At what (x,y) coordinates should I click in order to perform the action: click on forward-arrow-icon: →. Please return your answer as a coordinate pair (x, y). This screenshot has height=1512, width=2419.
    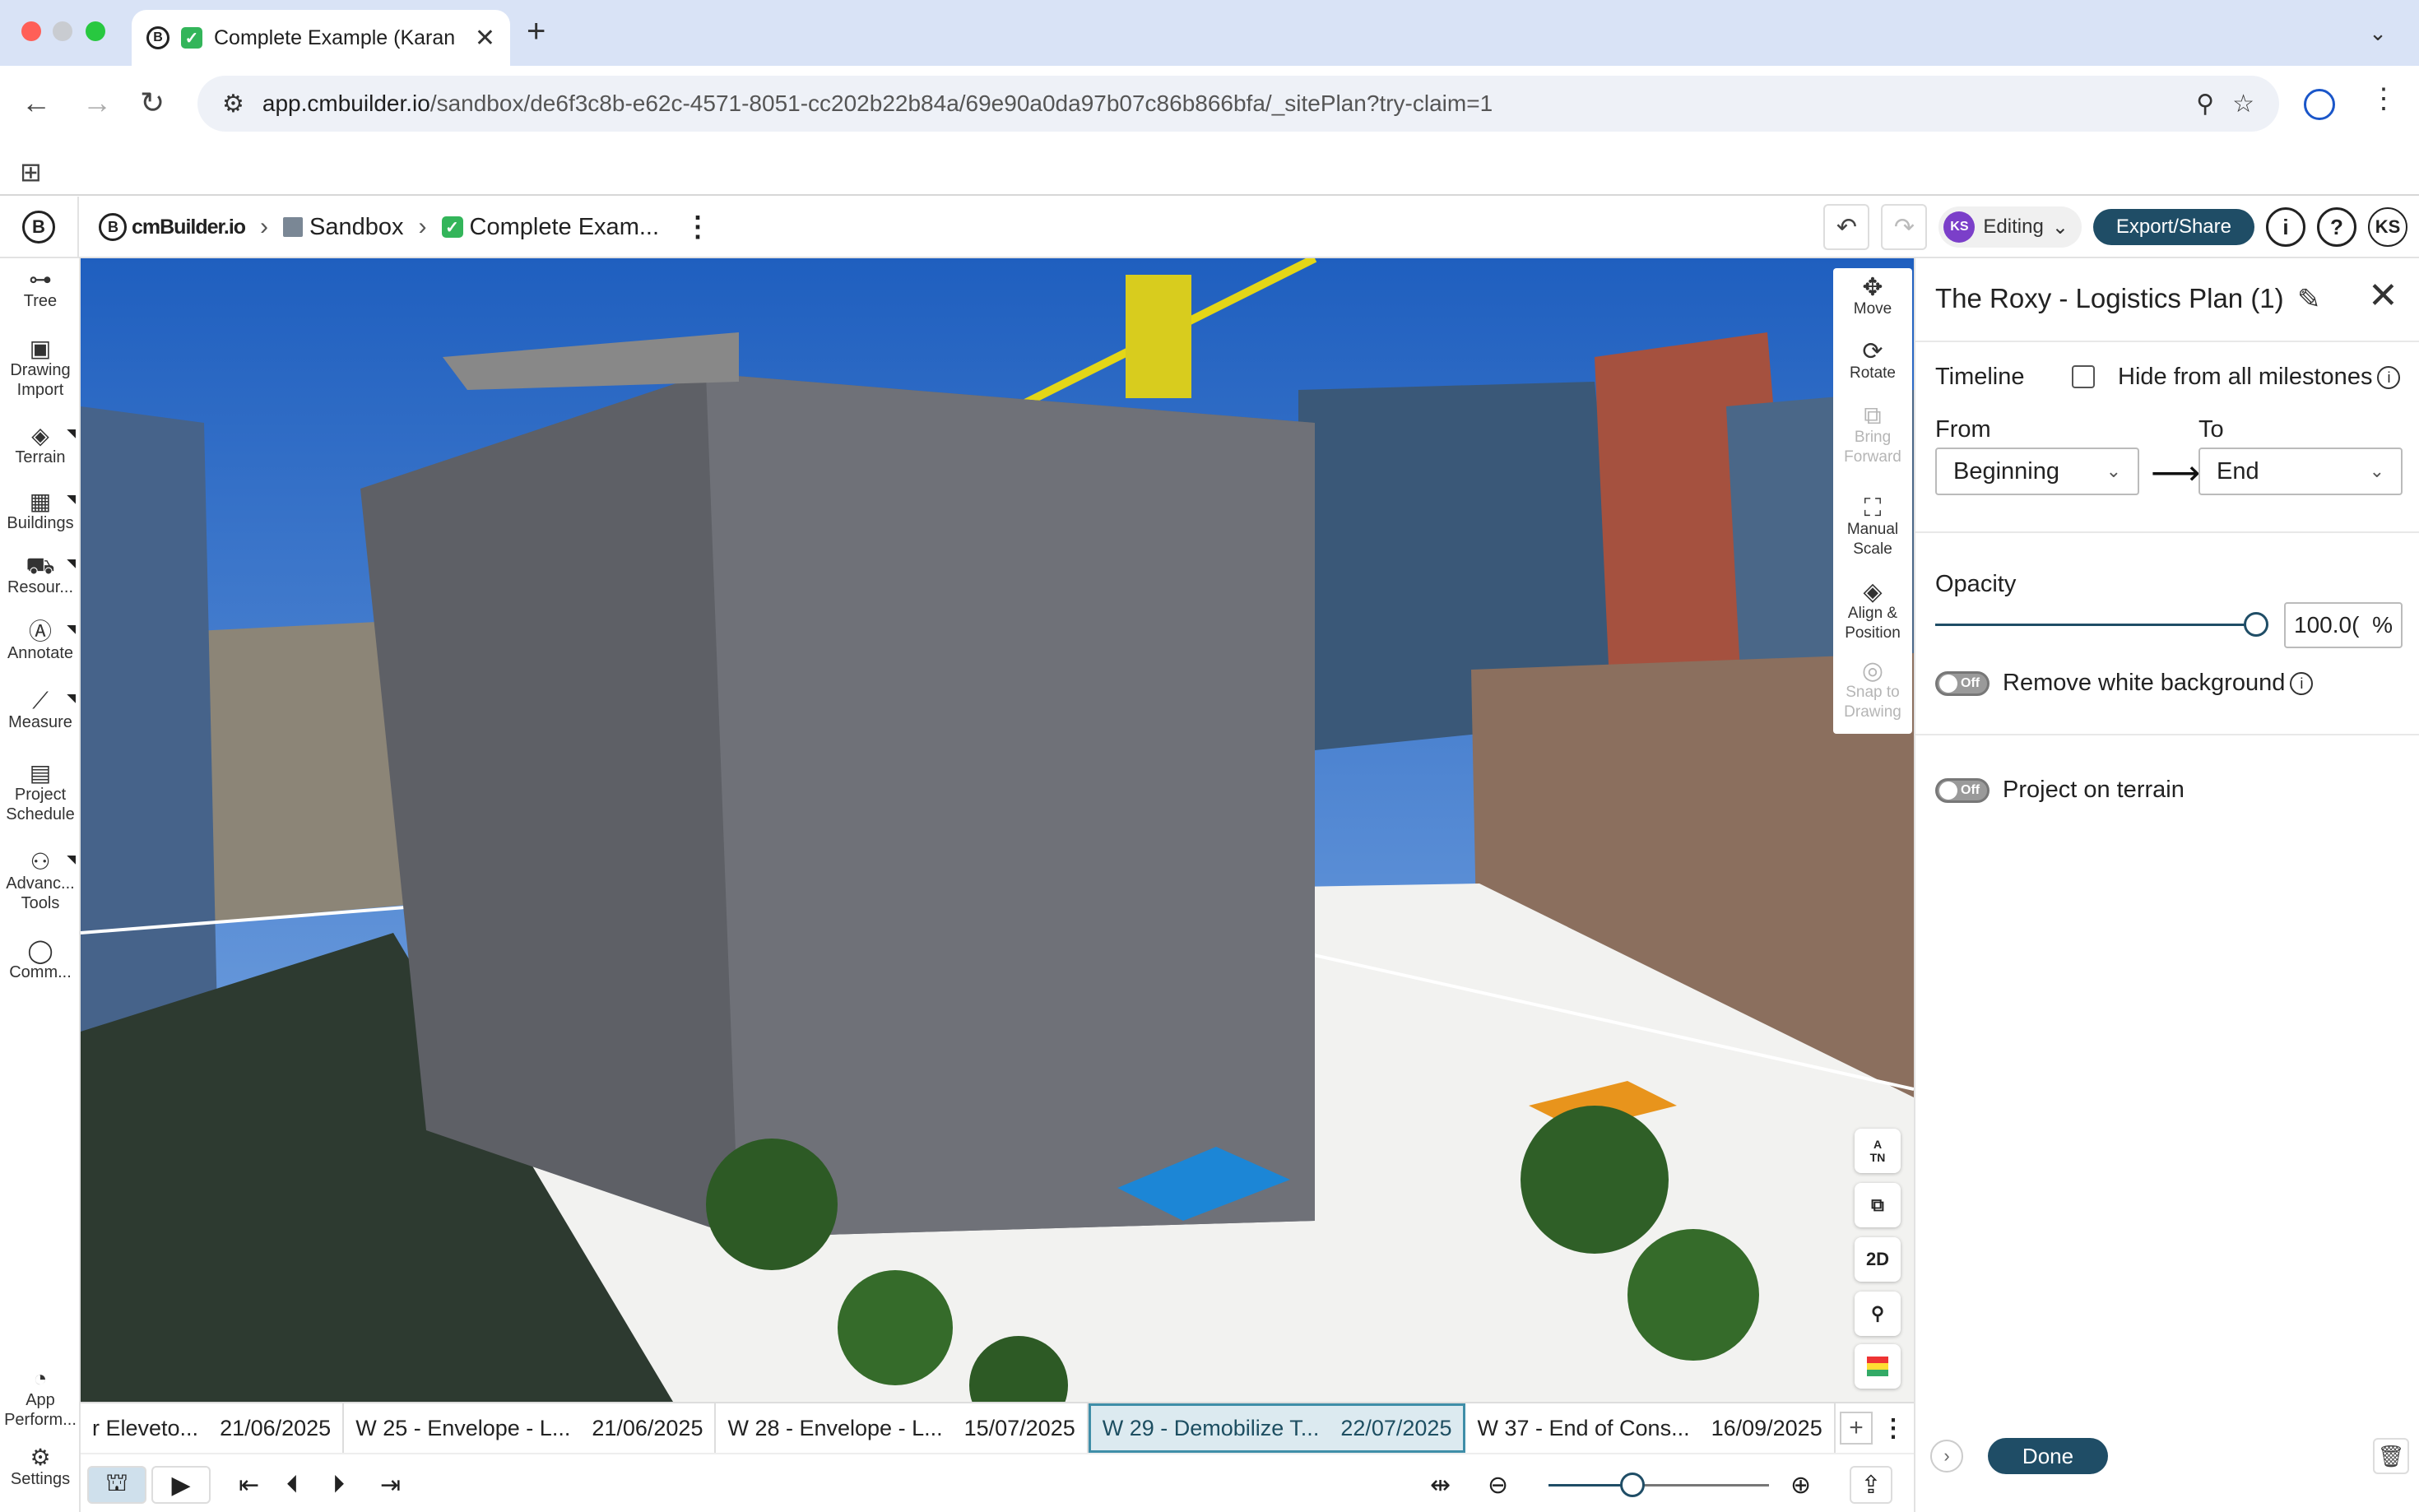
    Looking at the image, I should click on (97, 103).